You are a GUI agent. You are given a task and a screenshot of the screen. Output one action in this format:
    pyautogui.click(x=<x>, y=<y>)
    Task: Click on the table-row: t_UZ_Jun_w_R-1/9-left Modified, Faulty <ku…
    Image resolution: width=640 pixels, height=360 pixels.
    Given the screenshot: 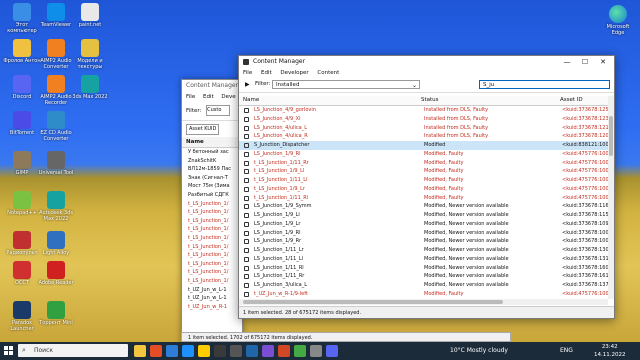 What is the action you would take?
    pyautogui.click(x=426, y=294)
    